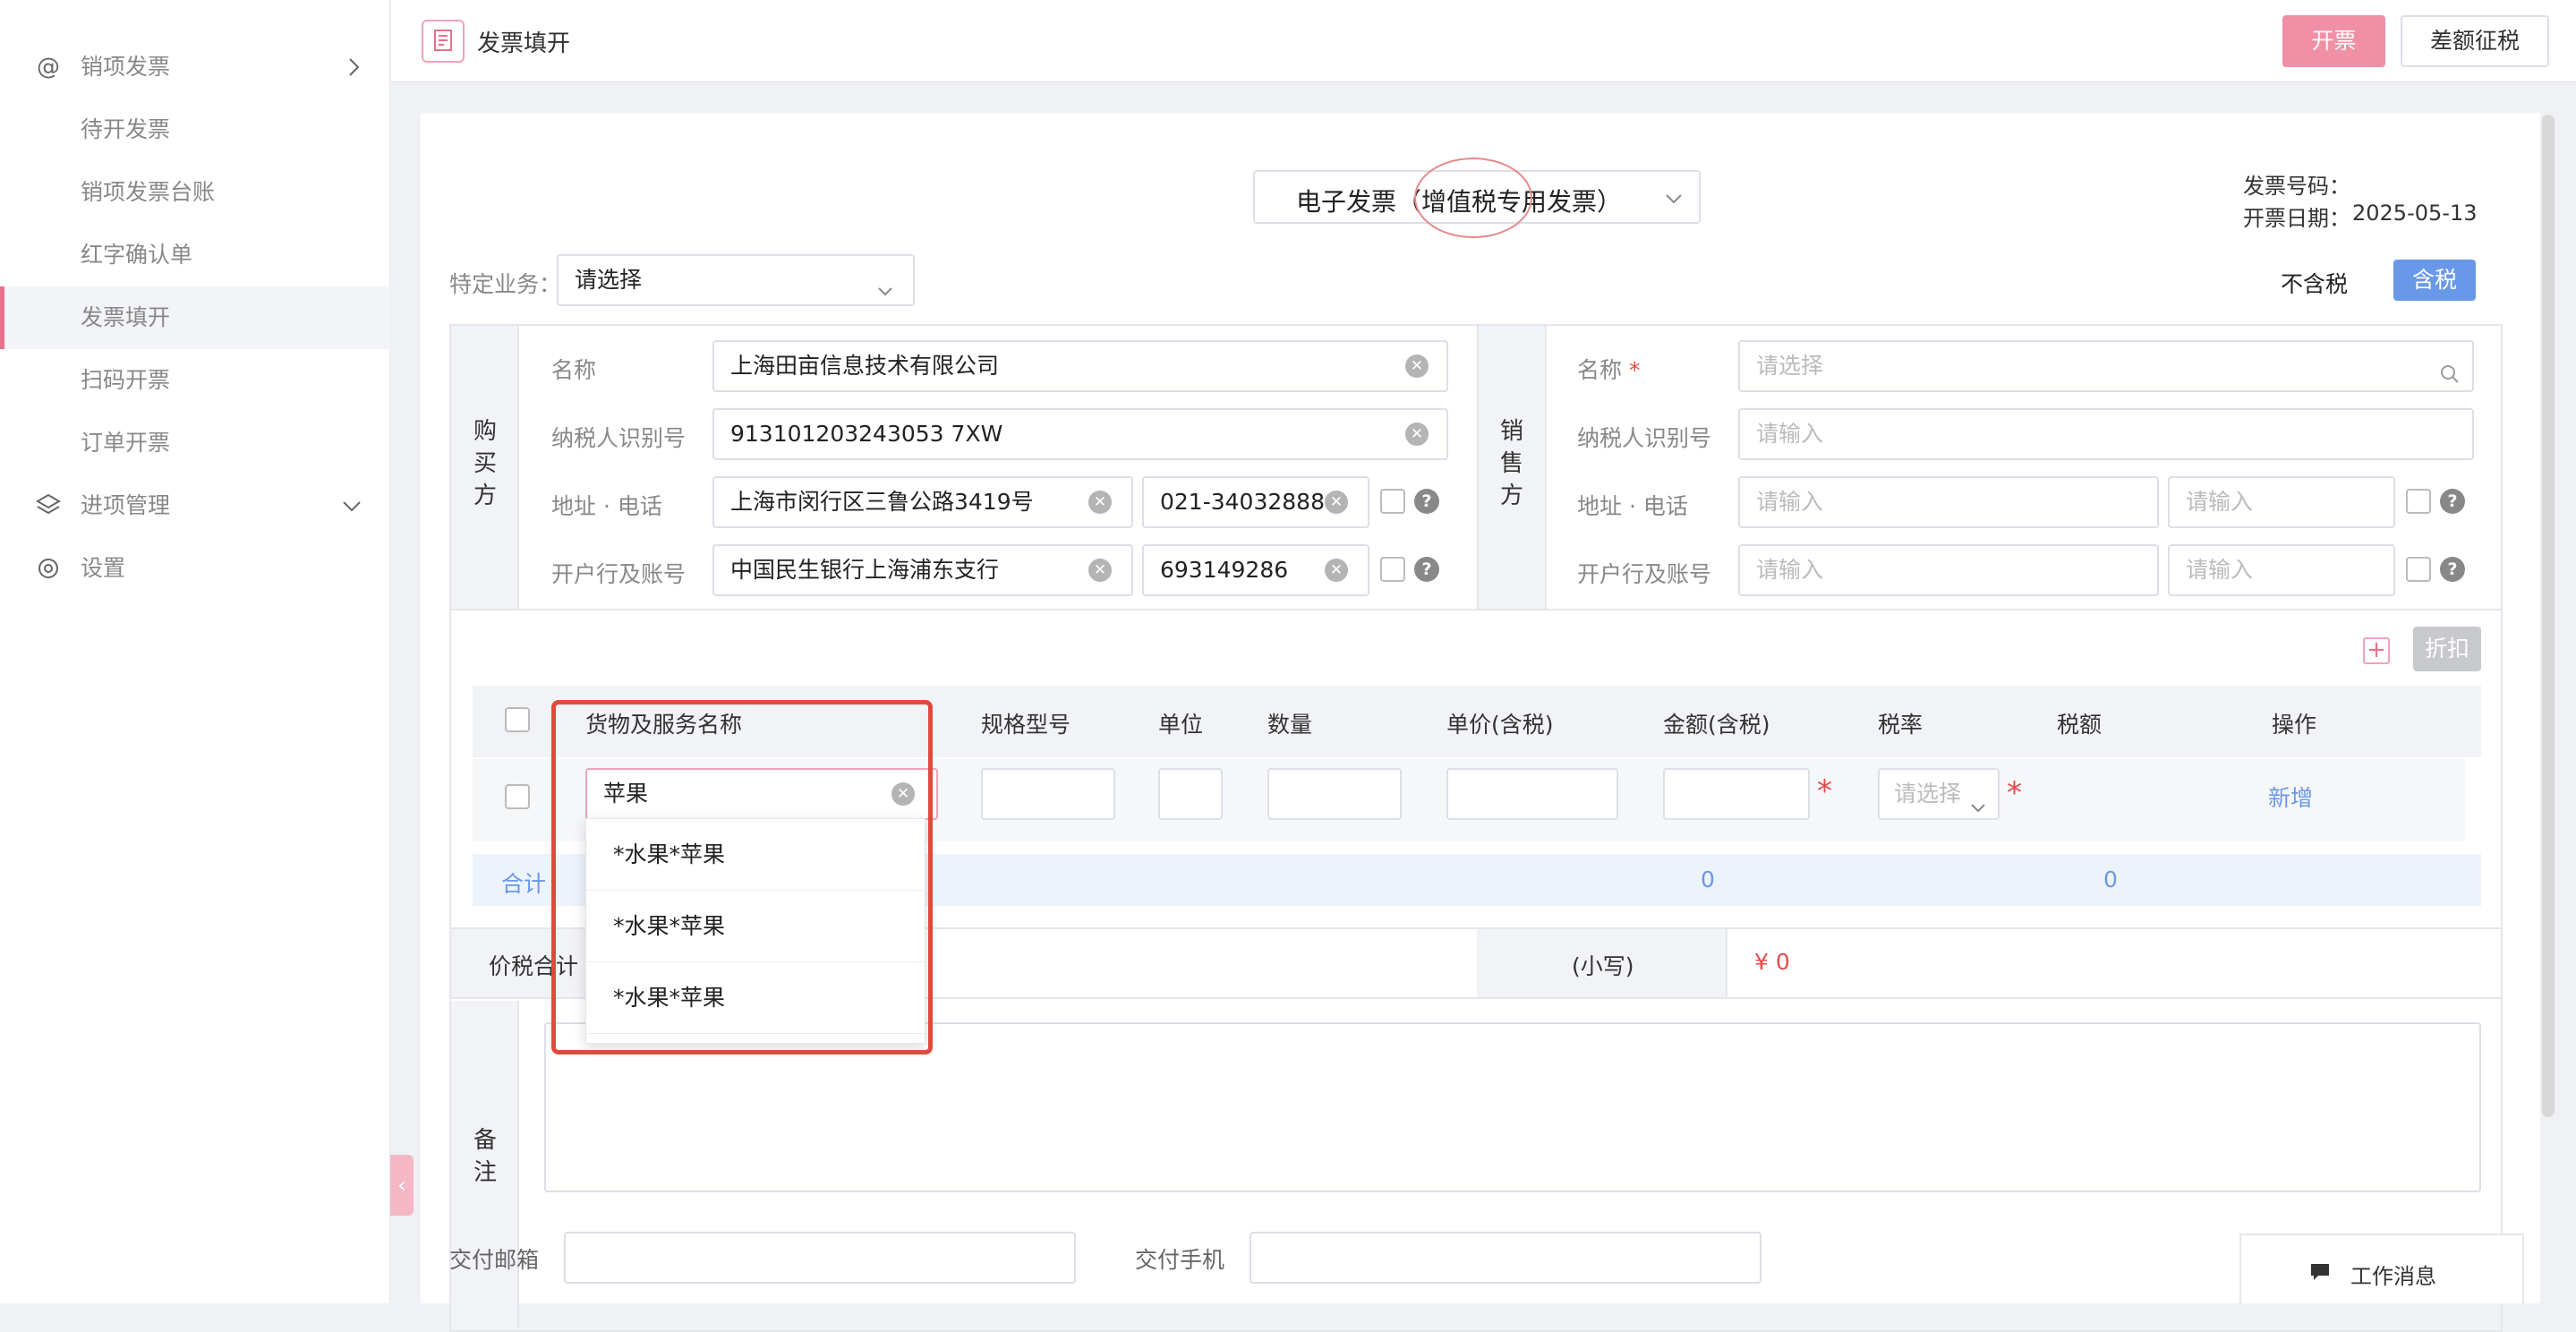 The image size is (2576, 1332). What do you see at coordinates (2110, 879) in the screenshot?
I see `total-tax: 0` at bounding box center [2110, 879].